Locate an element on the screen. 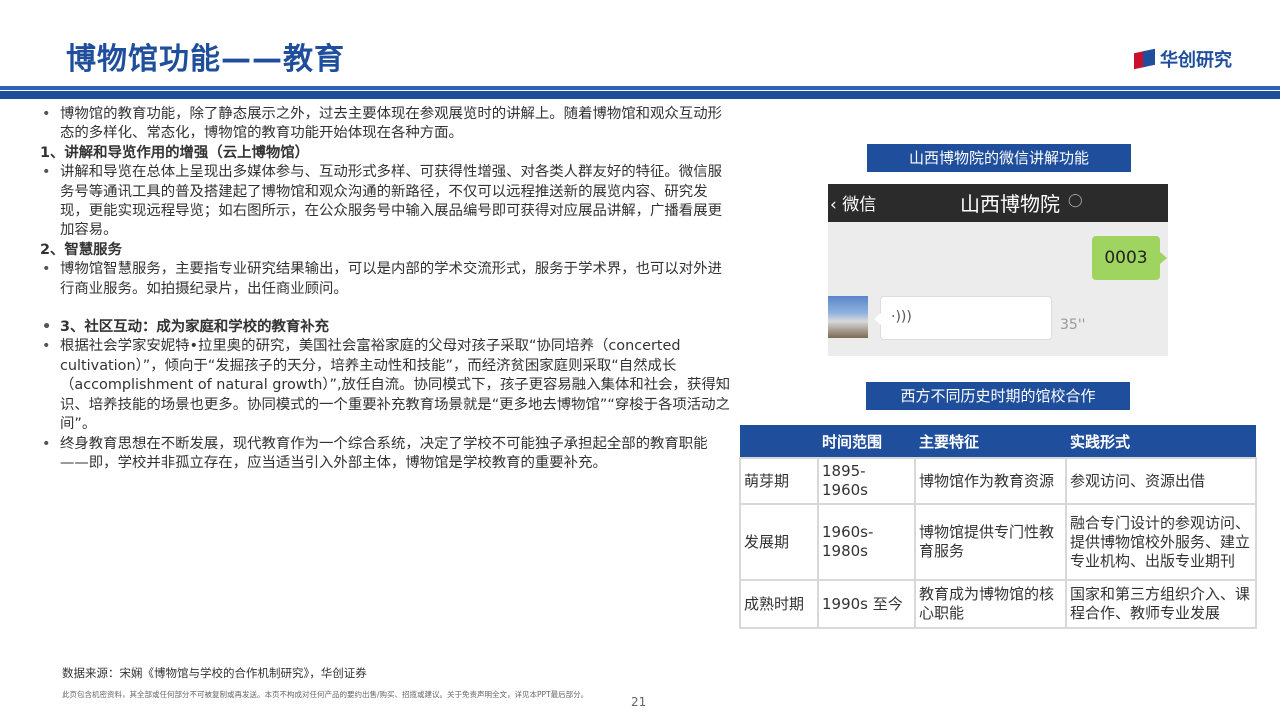 The image size is (1280, 720). table-cell: 博物馆提供专门性教育服务 is located at coordinates (990, 542).